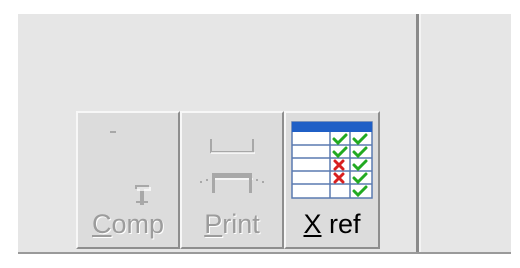 The width and height of the screenshot is (520, 268). I want to click on component-icon, so click(128, 162).